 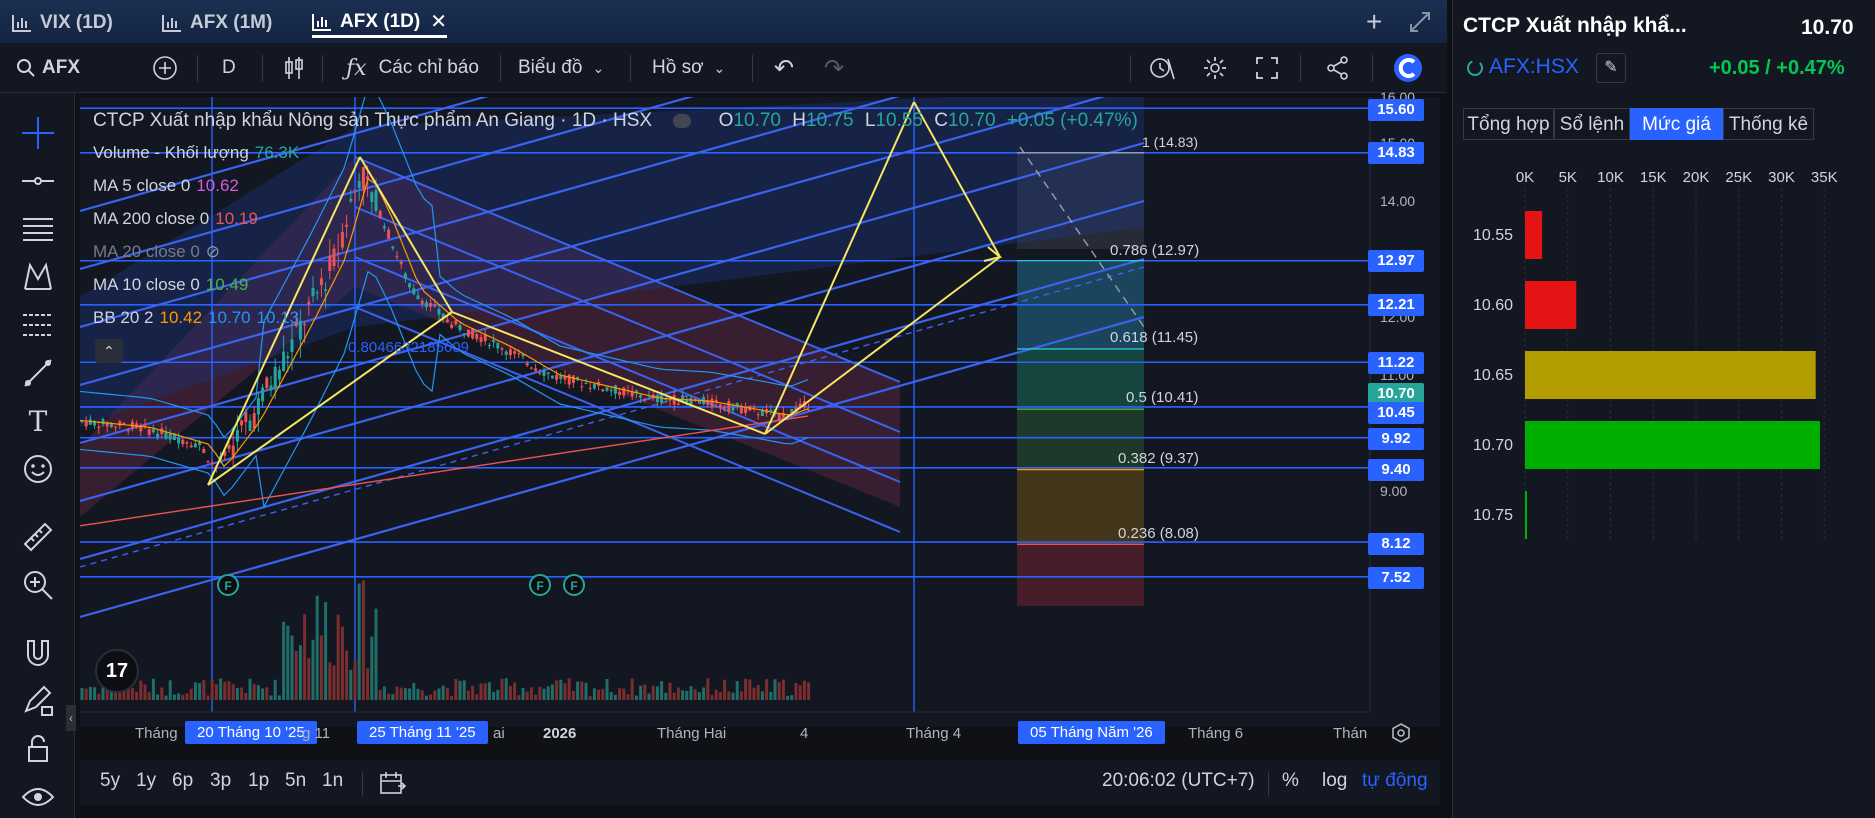 What do you see at coordinates (62, 23) in the screenshot?
I see `tab-vix-1d: VIX (1D)` at bounding box center [62, 23].